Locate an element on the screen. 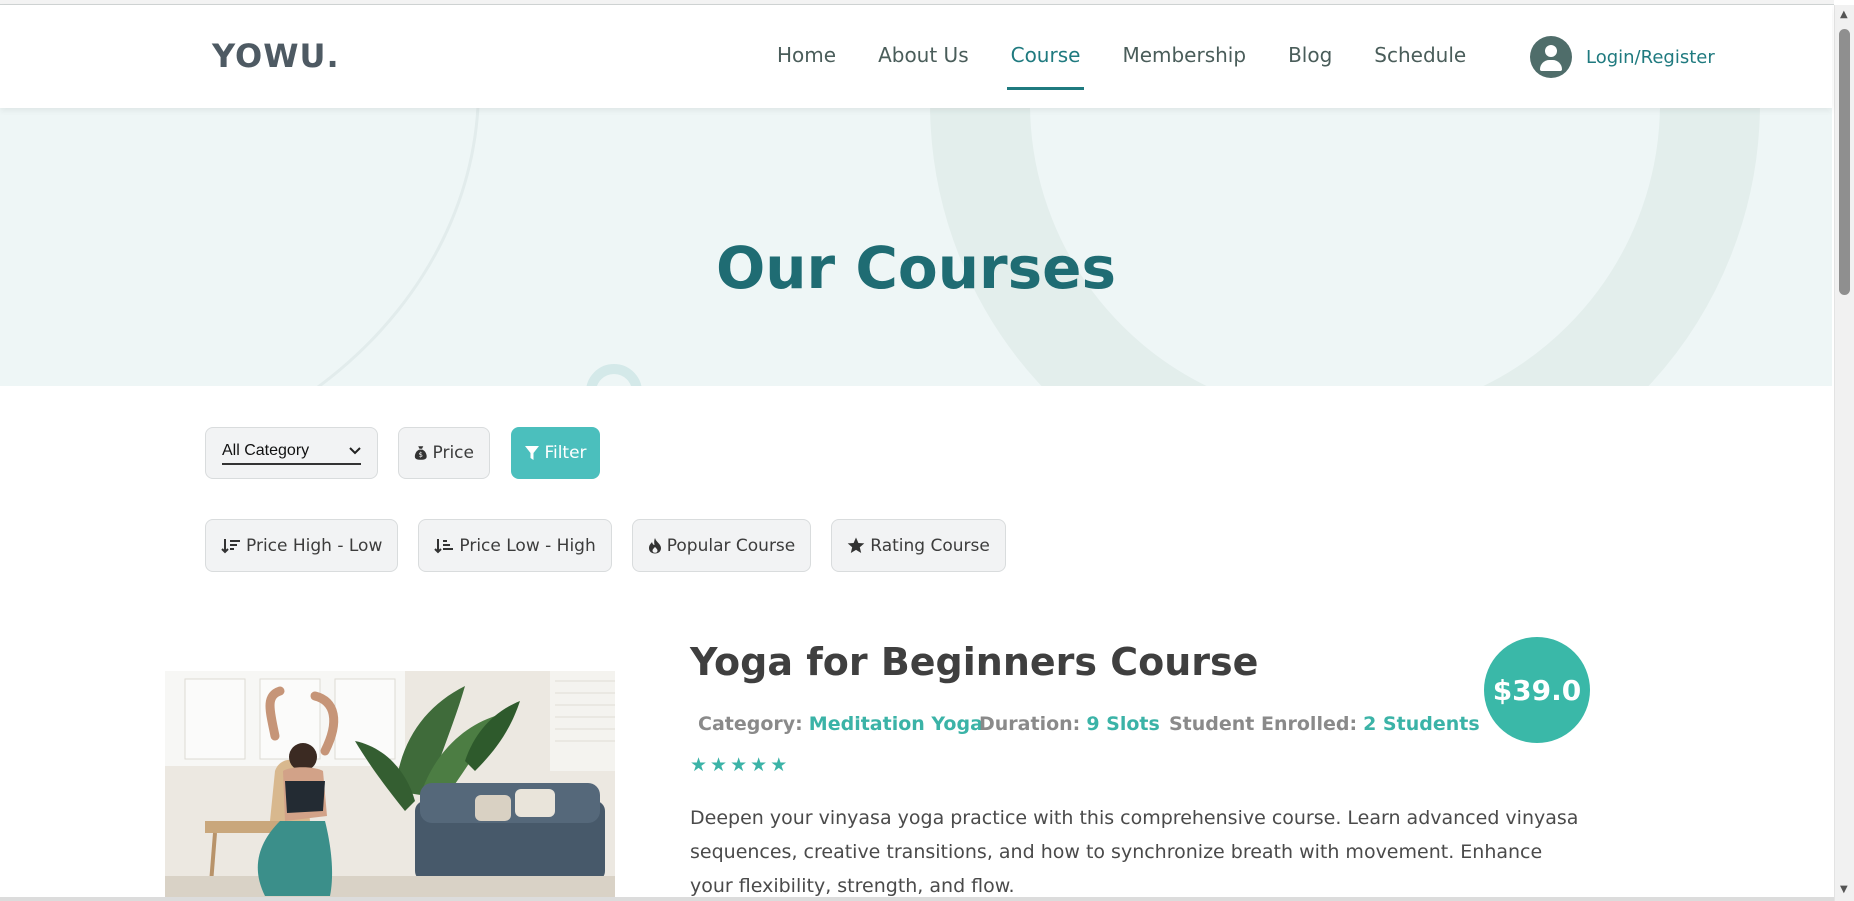 The image size is (1854, 901). sort-price-low-high-label: Price Low - High is located at coordinates (527, 545).